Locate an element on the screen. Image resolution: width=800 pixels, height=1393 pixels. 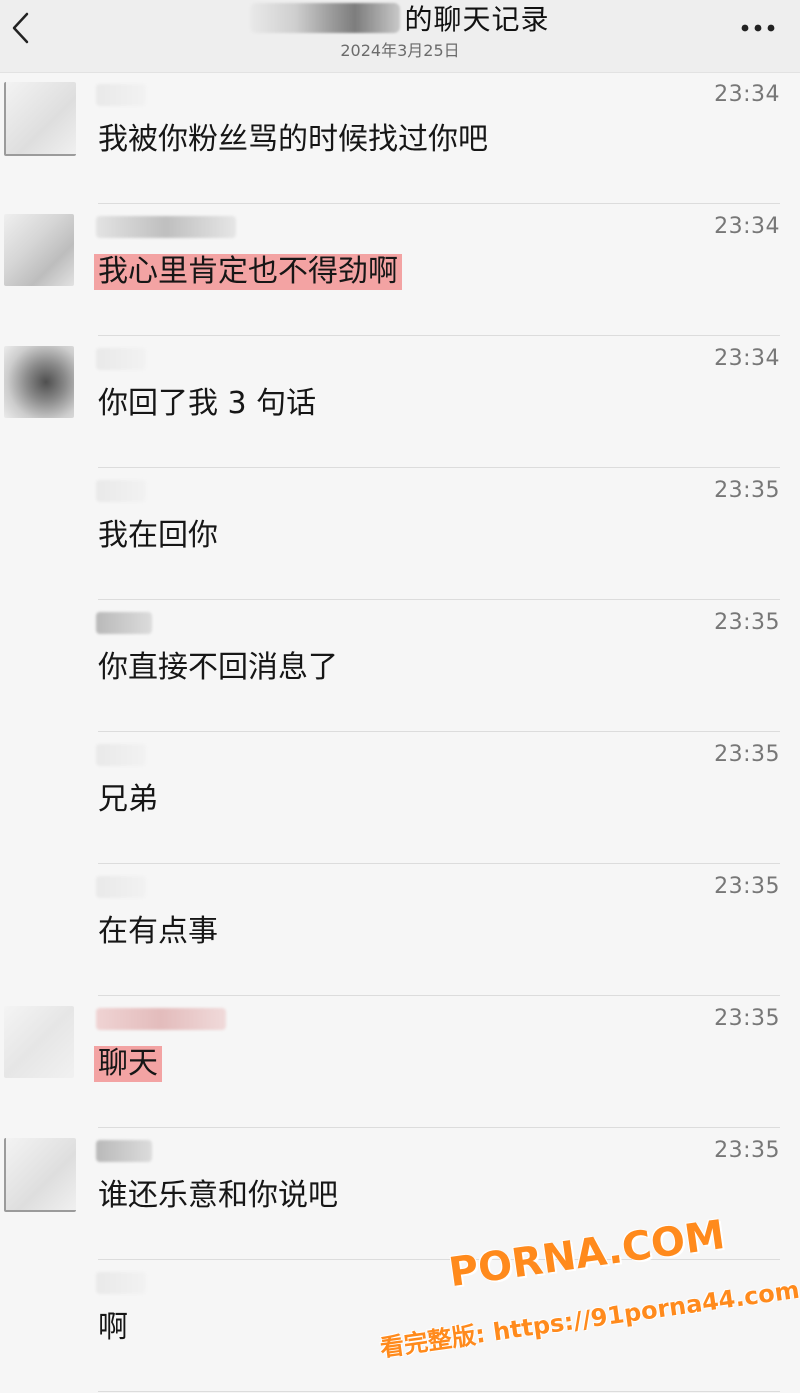
message-text: 兄弟 is located at coordinates (128, 799).